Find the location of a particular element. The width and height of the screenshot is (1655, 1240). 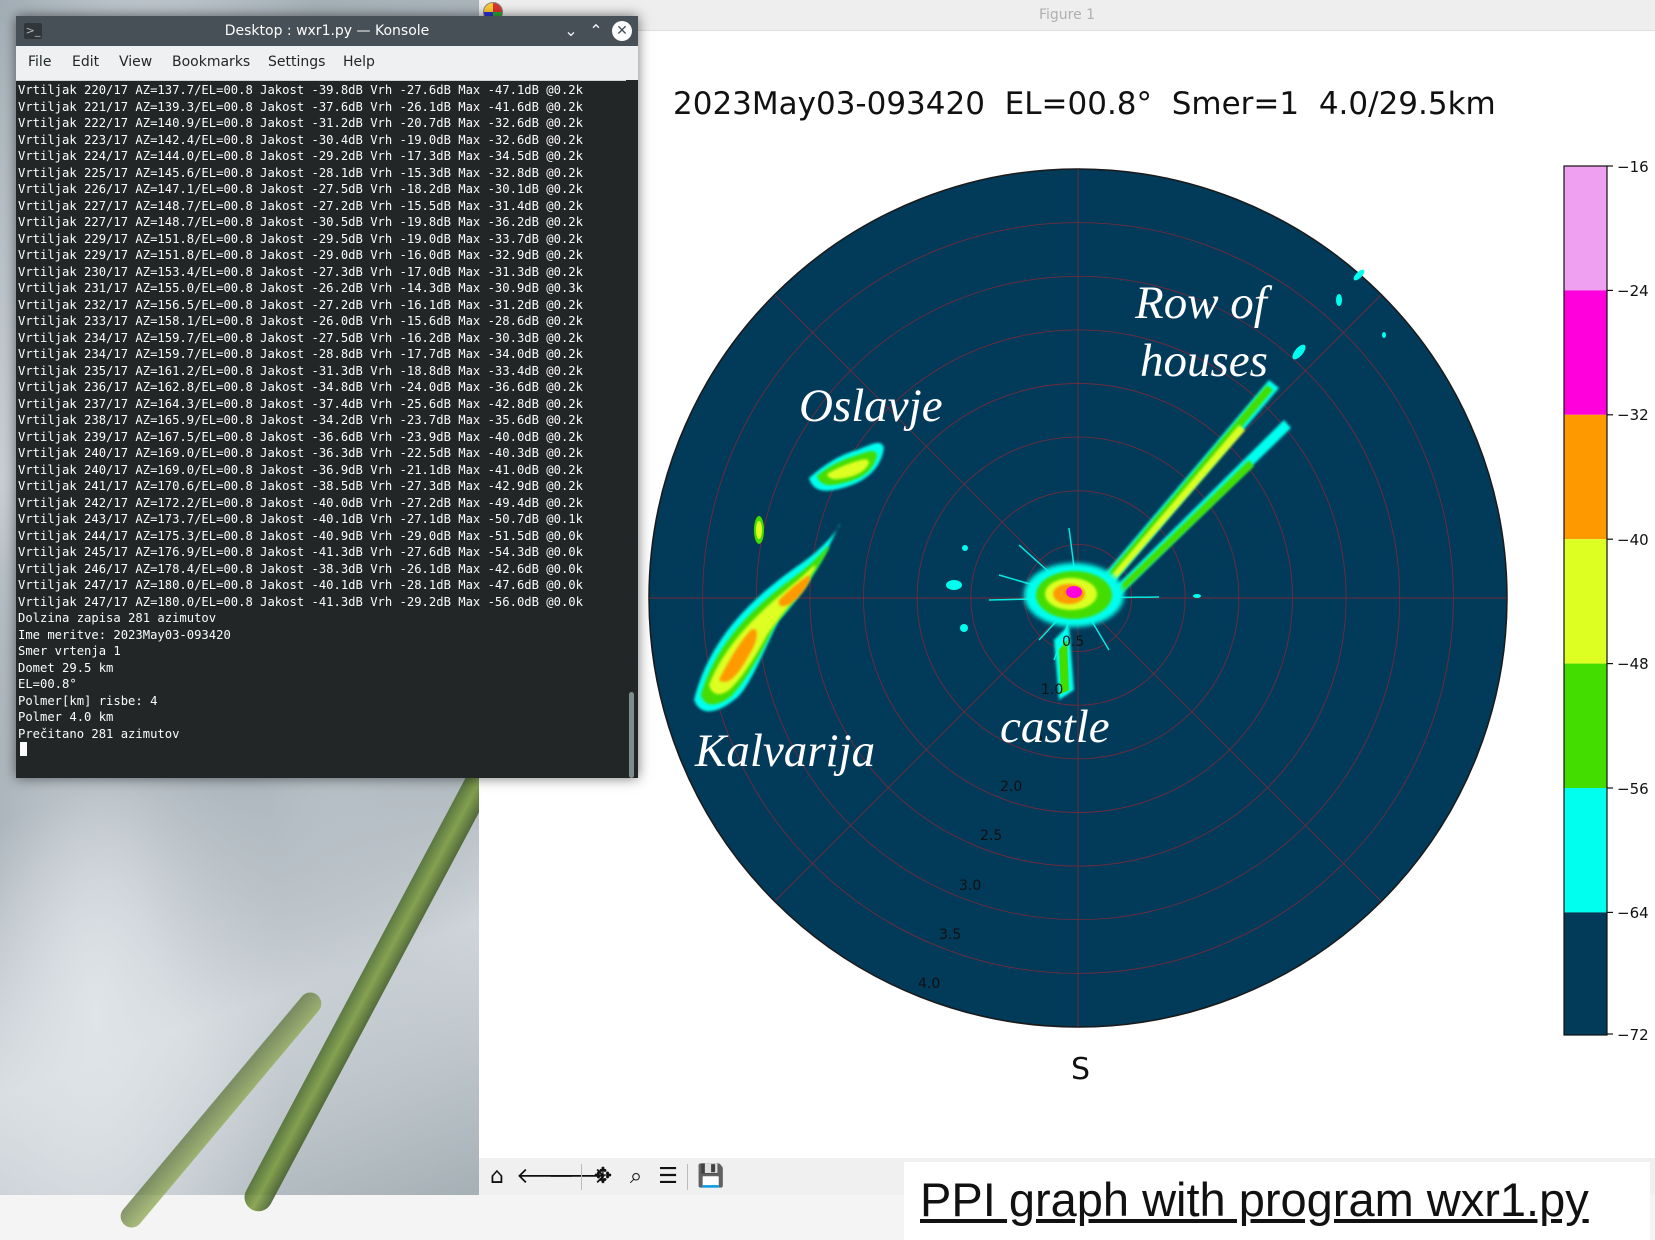

konsole-titlebar: >_ Desktop : wxr1.py — Konsole ⌄ ⌃ ✕ is located at coordinates (327, 31).